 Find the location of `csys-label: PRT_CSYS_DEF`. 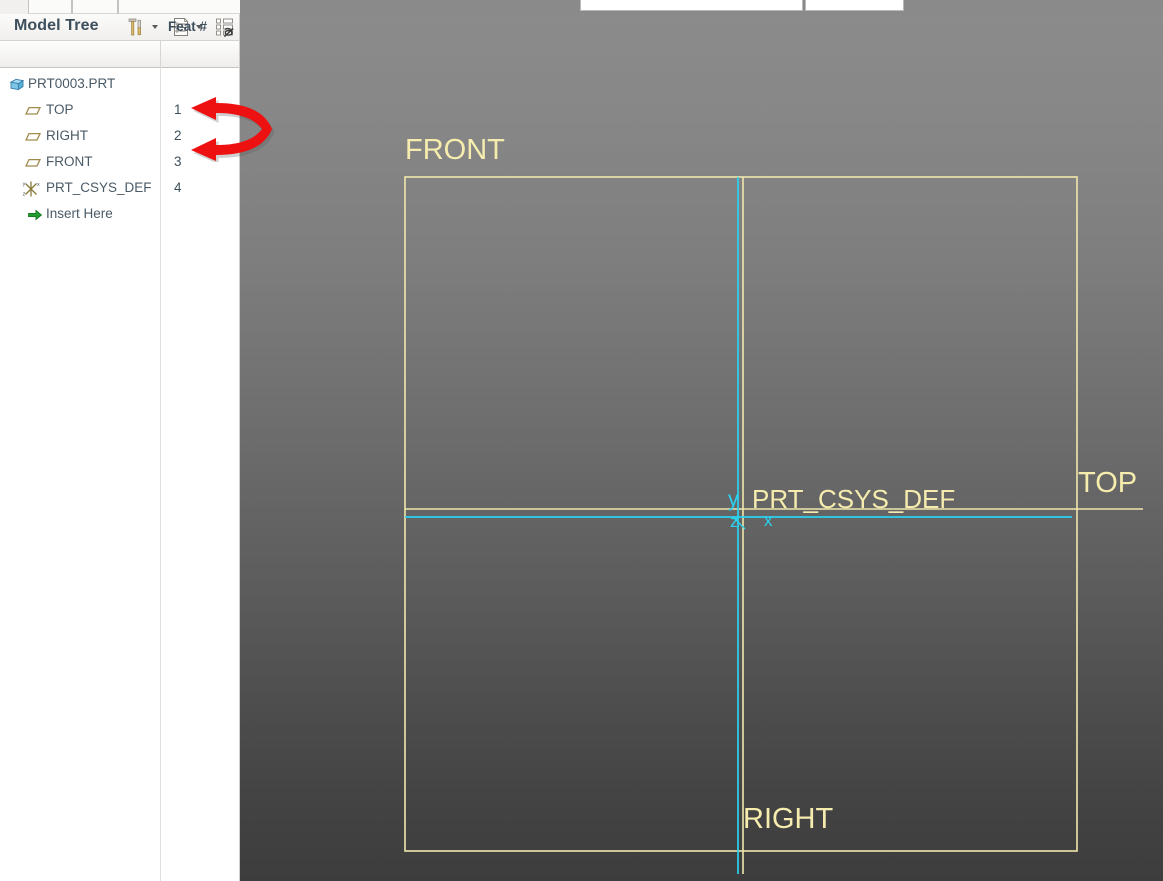

csys-label: PRT_CSYS_DEF is located at coordinates (853, 499).